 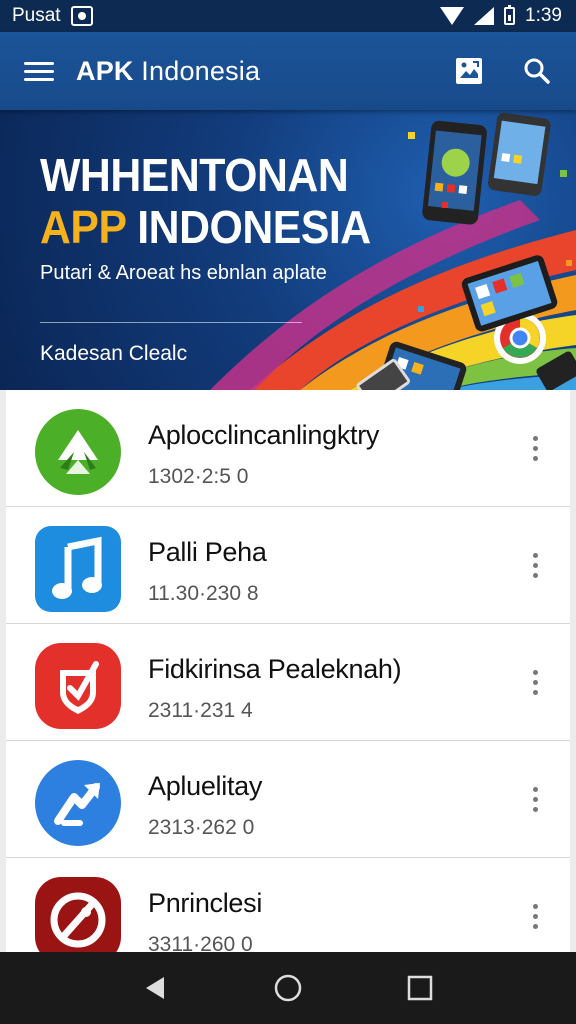 I want to click on banner-subtitle: Putari & Aroeat hs ebnlan aplate, so click(x=183, y=273).